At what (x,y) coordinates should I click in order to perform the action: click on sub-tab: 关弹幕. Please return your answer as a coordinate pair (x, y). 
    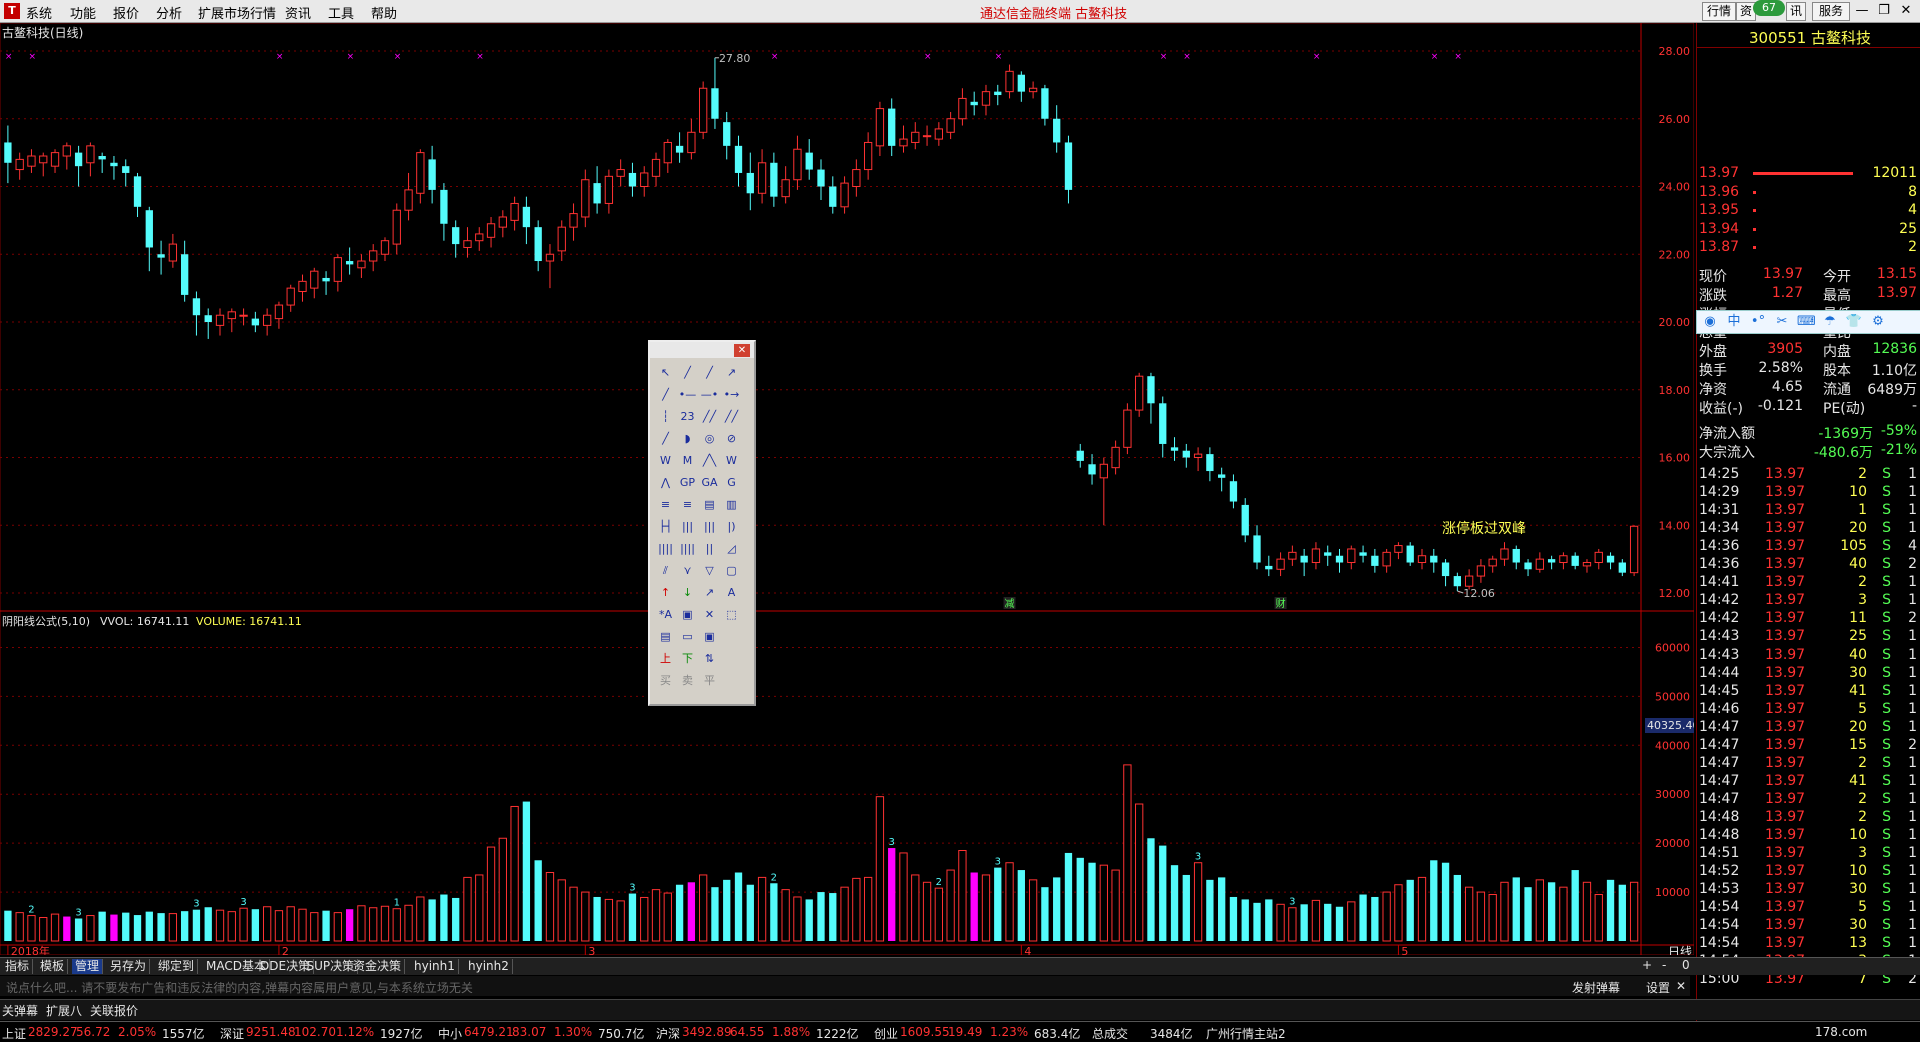
    Looking at the image, I should click on (20, 1010).